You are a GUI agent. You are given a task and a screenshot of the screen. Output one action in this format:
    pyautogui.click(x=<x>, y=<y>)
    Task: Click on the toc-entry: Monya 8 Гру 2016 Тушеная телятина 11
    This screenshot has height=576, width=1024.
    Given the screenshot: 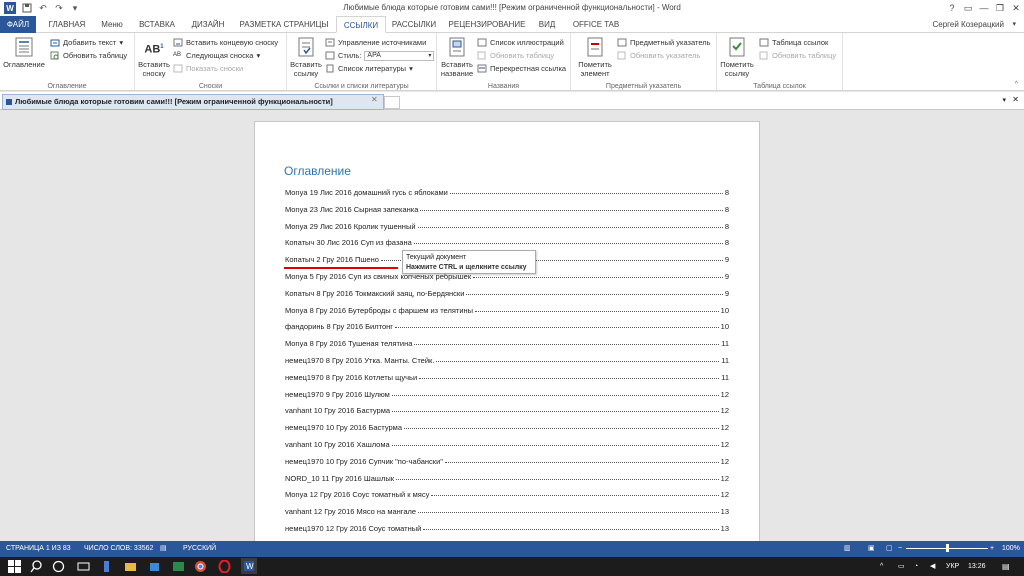 What is the action you would take?
    pyautogui.click(x=507, y=342)
    